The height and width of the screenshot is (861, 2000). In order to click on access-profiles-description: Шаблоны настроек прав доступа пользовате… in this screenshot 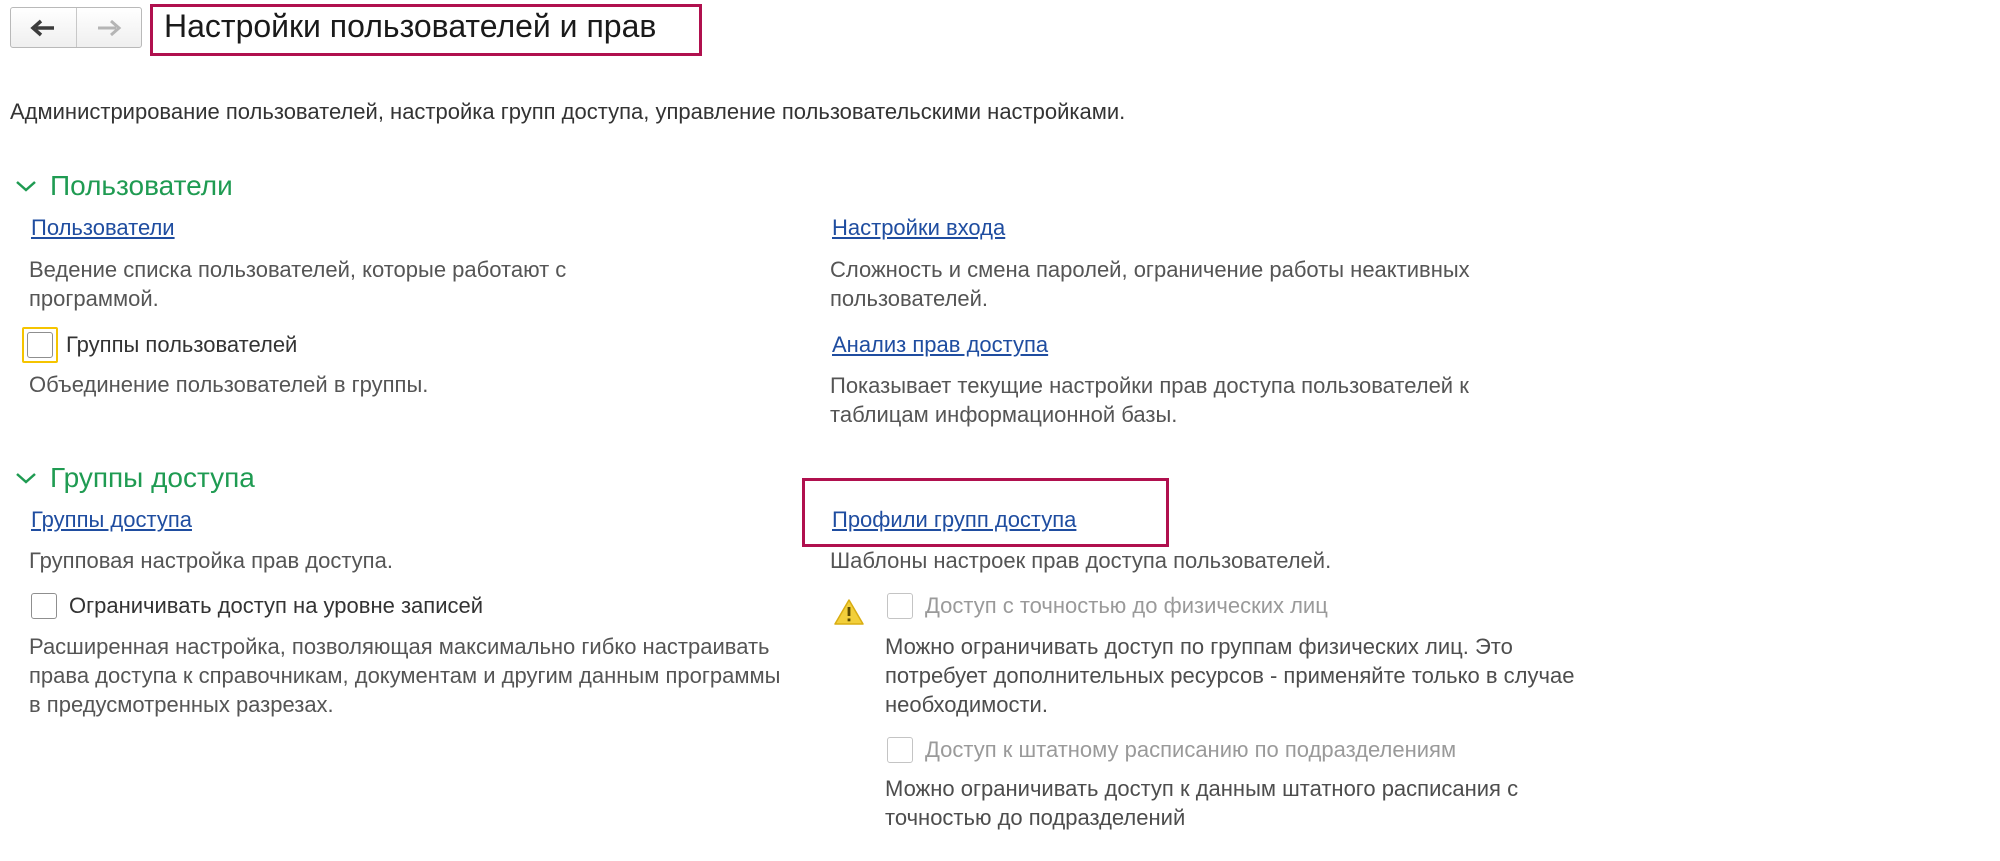, I will do `click(1081, 560)`.